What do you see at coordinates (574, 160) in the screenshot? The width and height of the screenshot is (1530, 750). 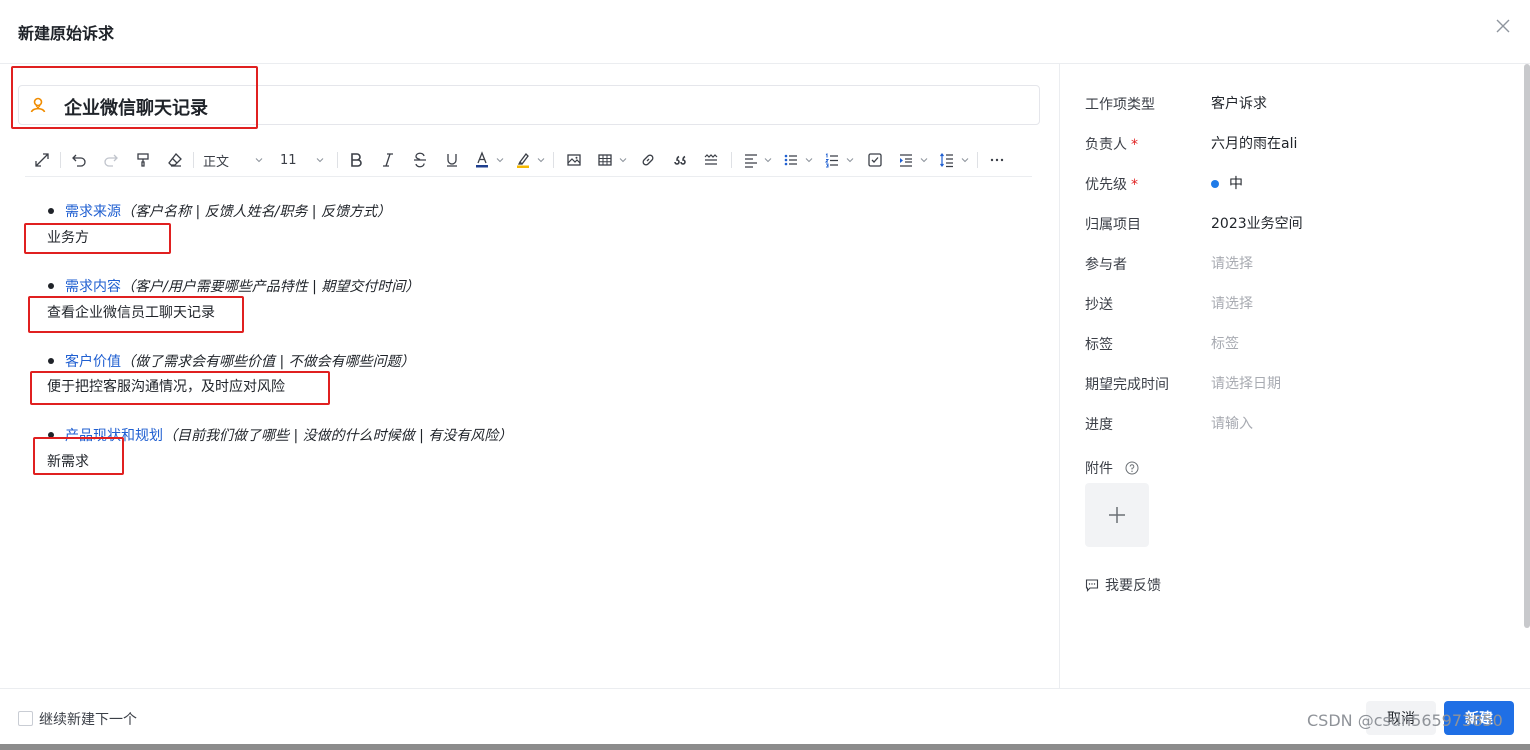 I see `image-icon` at bounding box center [574, 160].